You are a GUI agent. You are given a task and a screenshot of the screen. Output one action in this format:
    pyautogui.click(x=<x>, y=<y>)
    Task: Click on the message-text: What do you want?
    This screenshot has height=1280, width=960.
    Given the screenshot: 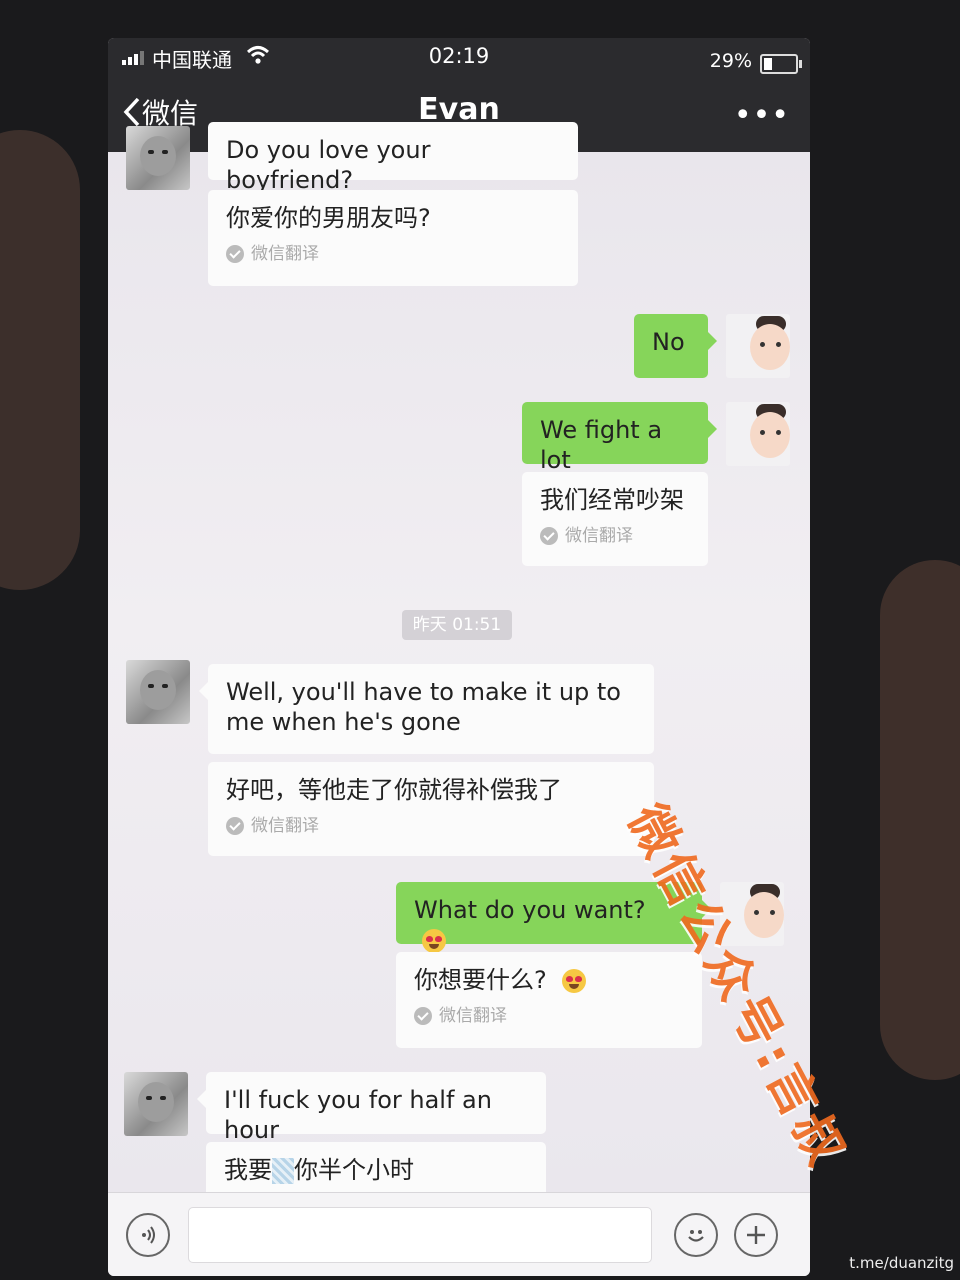 What is the action you would take?
    pyautogui.click(x=530, y=910)
    